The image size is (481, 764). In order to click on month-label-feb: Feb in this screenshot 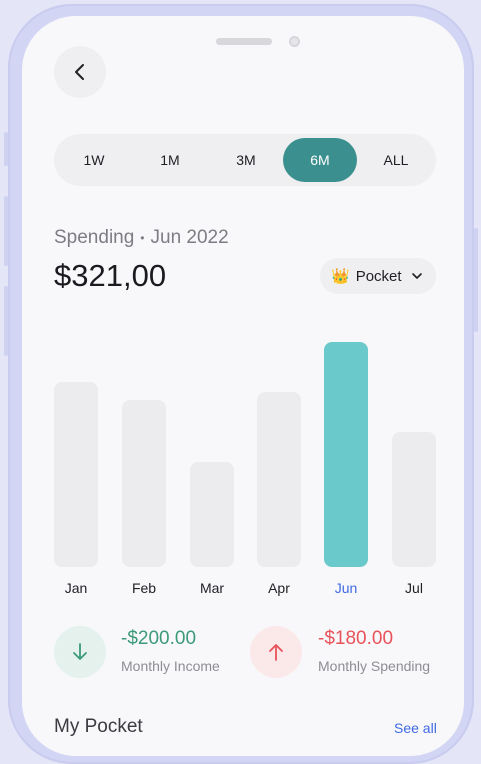, I will do `click(144, 588)`.